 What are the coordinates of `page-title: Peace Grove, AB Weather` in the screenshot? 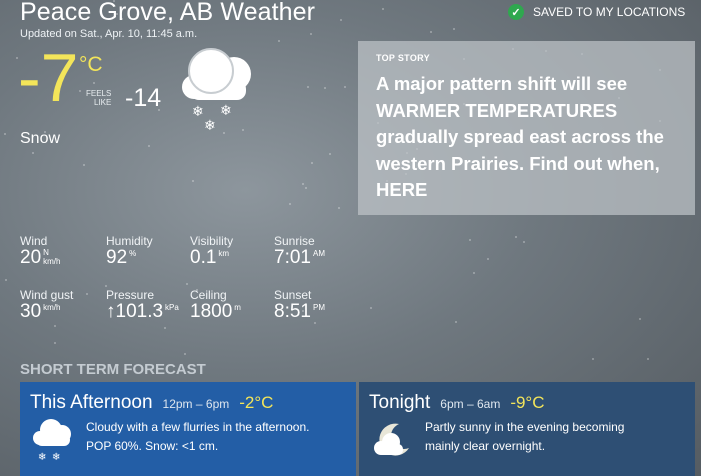 It's located at (168, 13).